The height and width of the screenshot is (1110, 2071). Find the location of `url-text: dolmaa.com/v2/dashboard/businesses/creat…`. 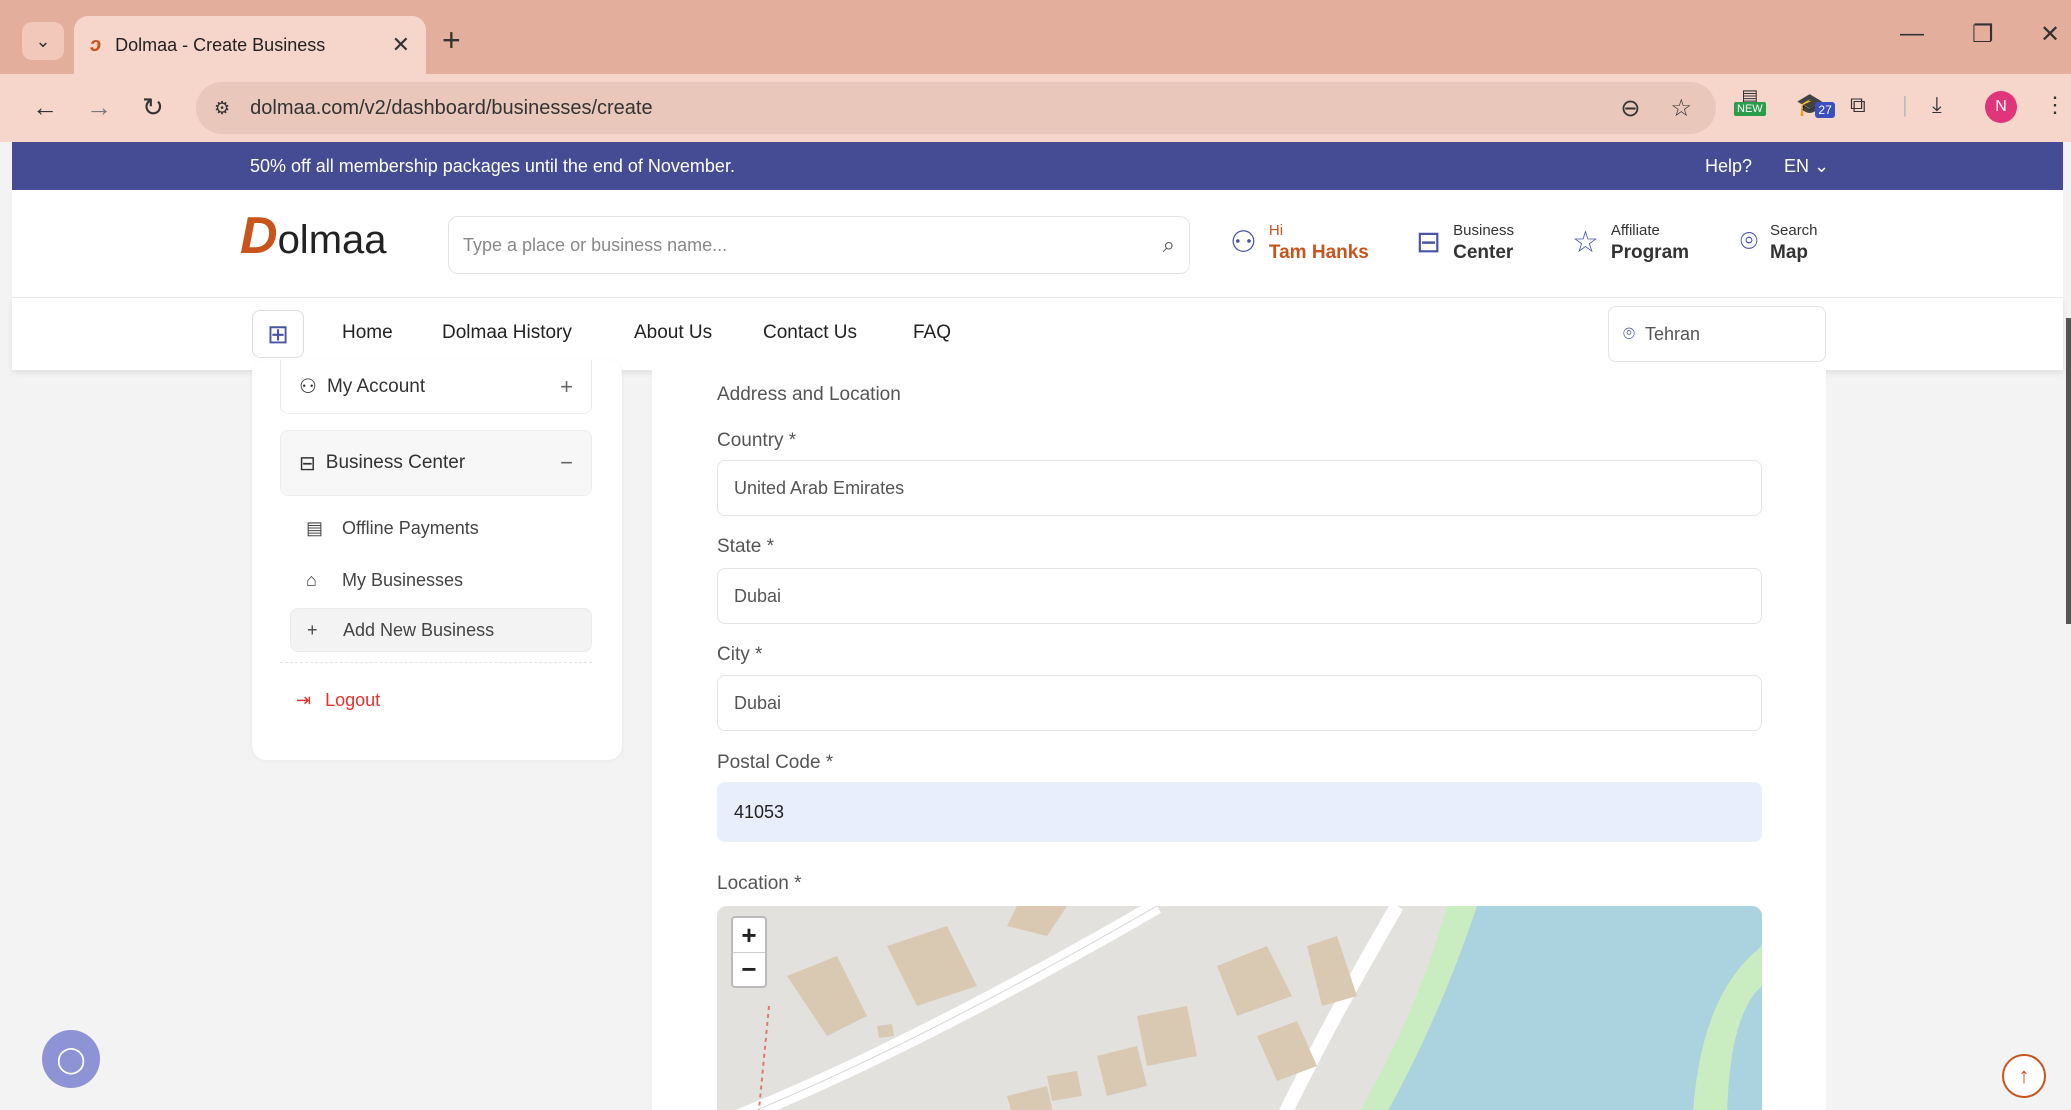

url-text: dolmaa.com/v2/dashboard/businesses/creat… is located at coordinates (451, 107).